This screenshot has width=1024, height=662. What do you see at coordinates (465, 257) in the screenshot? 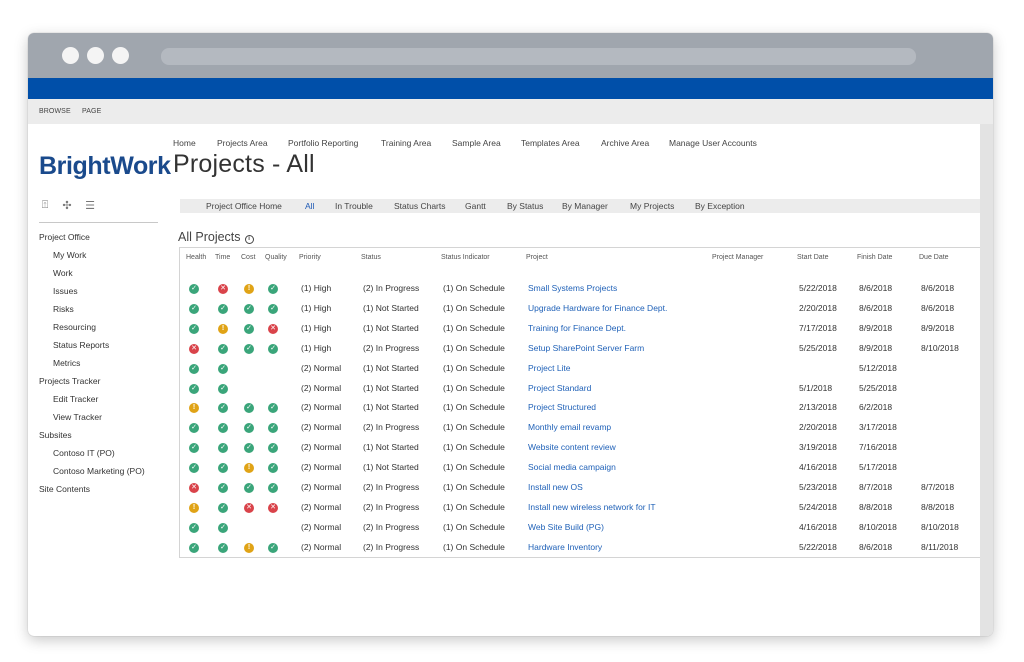
I see `column-header-status-indicator: Status Indicator` at bounding box center [465, 257].